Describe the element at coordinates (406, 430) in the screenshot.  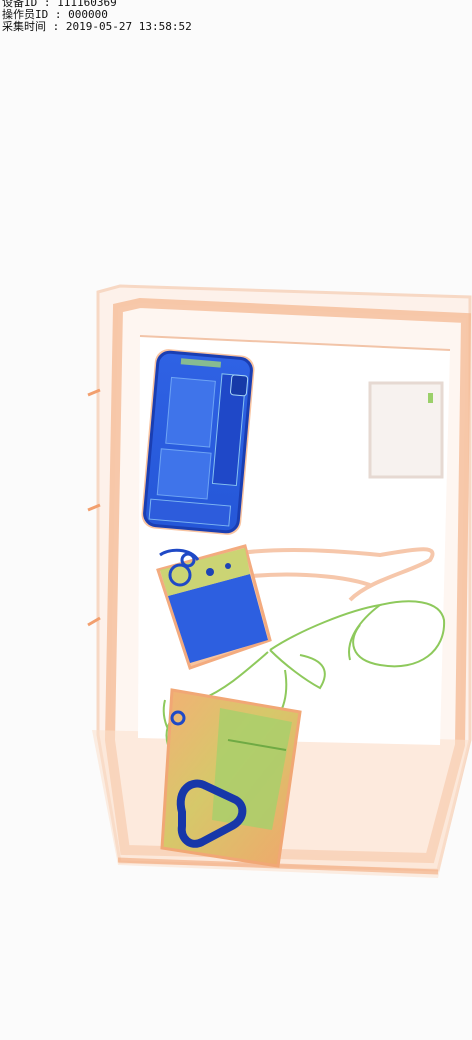
I see `paper-card` at that location.